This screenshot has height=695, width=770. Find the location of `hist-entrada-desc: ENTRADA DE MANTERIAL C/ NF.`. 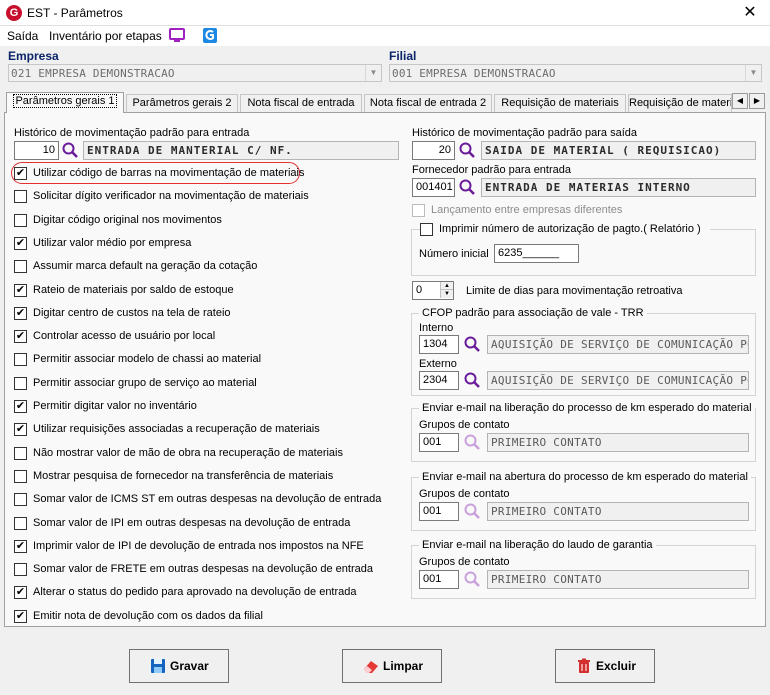

hist-entrada-desc: ENTRADA DE MANTERIAL C/ NF. is located at coordinates (241, 150).